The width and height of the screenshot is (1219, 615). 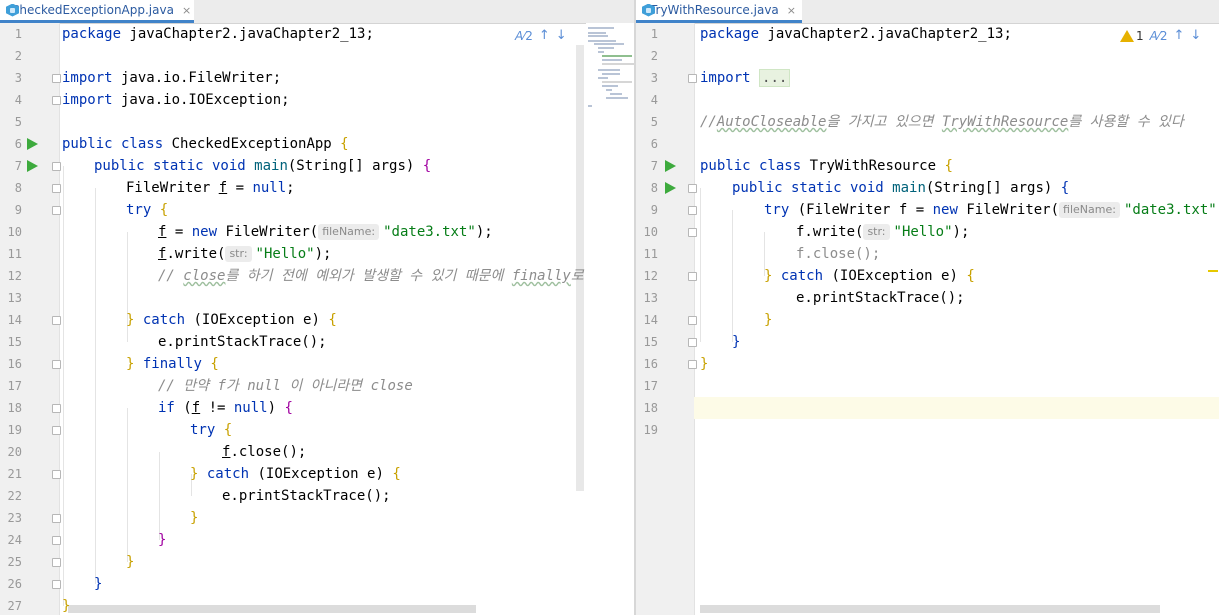 I want to click on line-number: 3, so click(x=654, y=78).